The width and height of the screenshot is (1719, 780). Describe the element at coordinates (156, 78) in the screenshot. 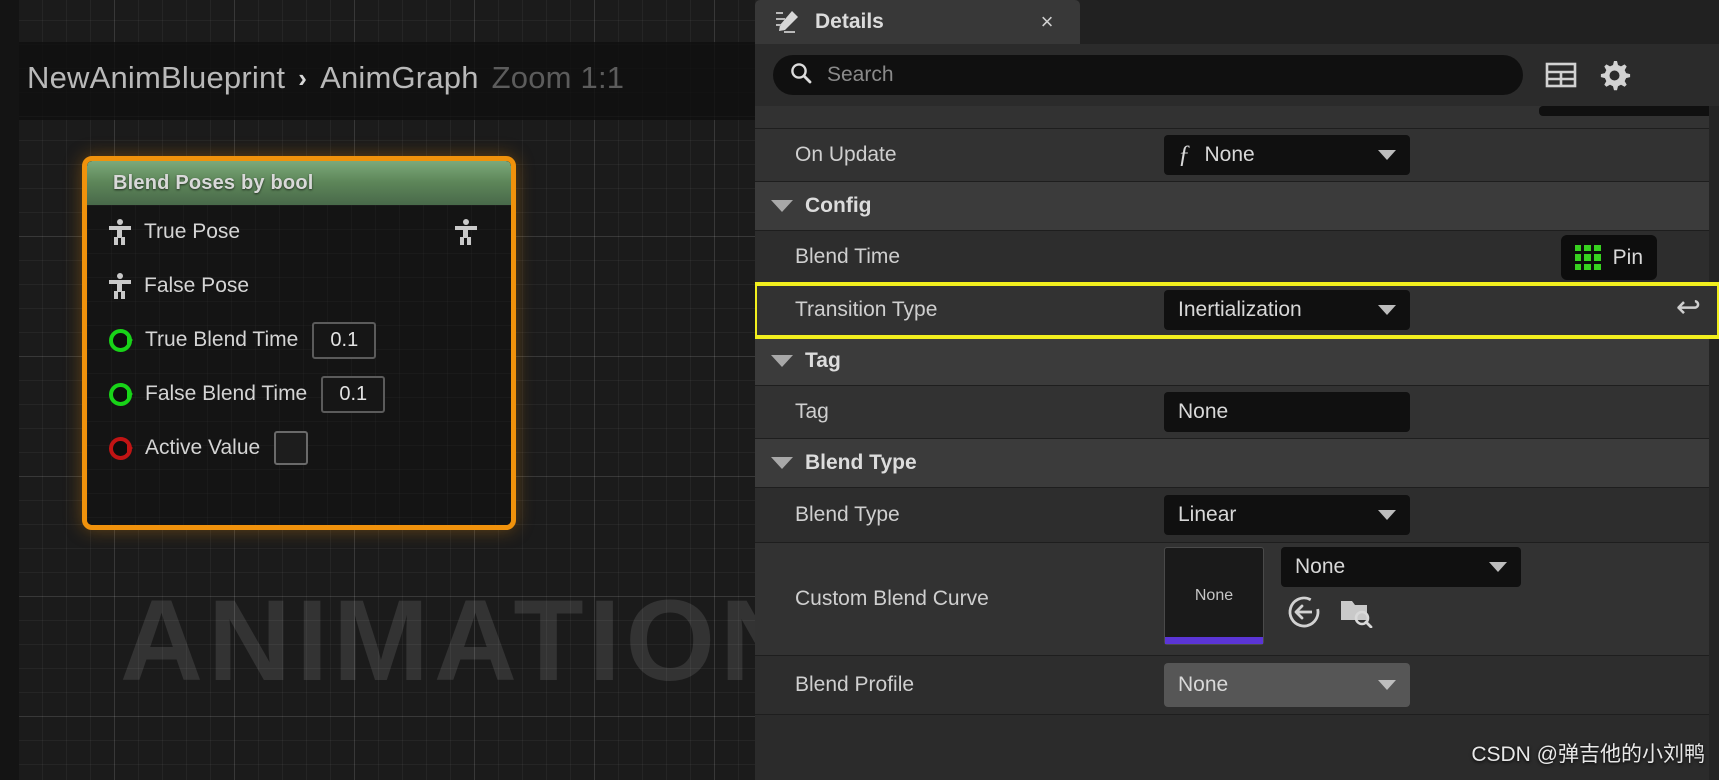

I see `breadcrumb-root: NewAnimBlueprint` at that location.